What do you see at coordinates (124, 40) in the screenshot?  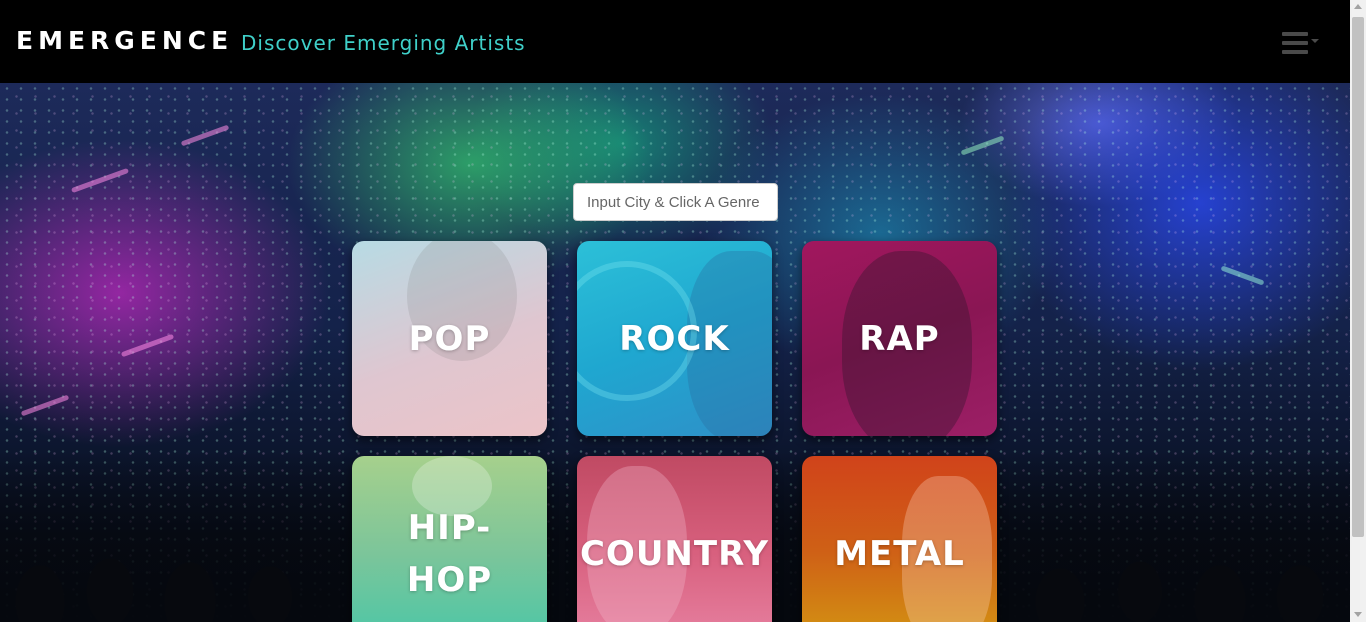 I see `brand-logo: EMERGENCE` at bounding box center [124, 40].